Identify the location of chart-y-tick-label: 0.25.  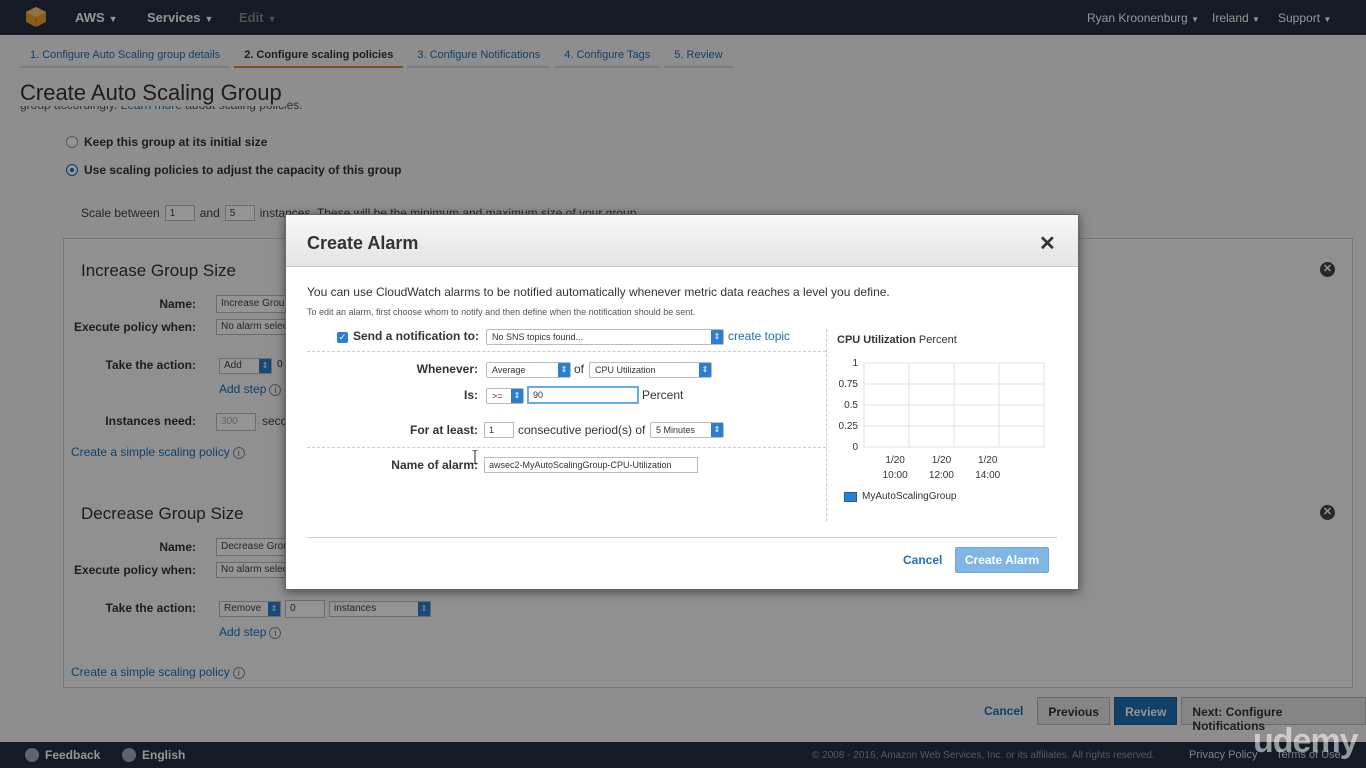
(849, 426).